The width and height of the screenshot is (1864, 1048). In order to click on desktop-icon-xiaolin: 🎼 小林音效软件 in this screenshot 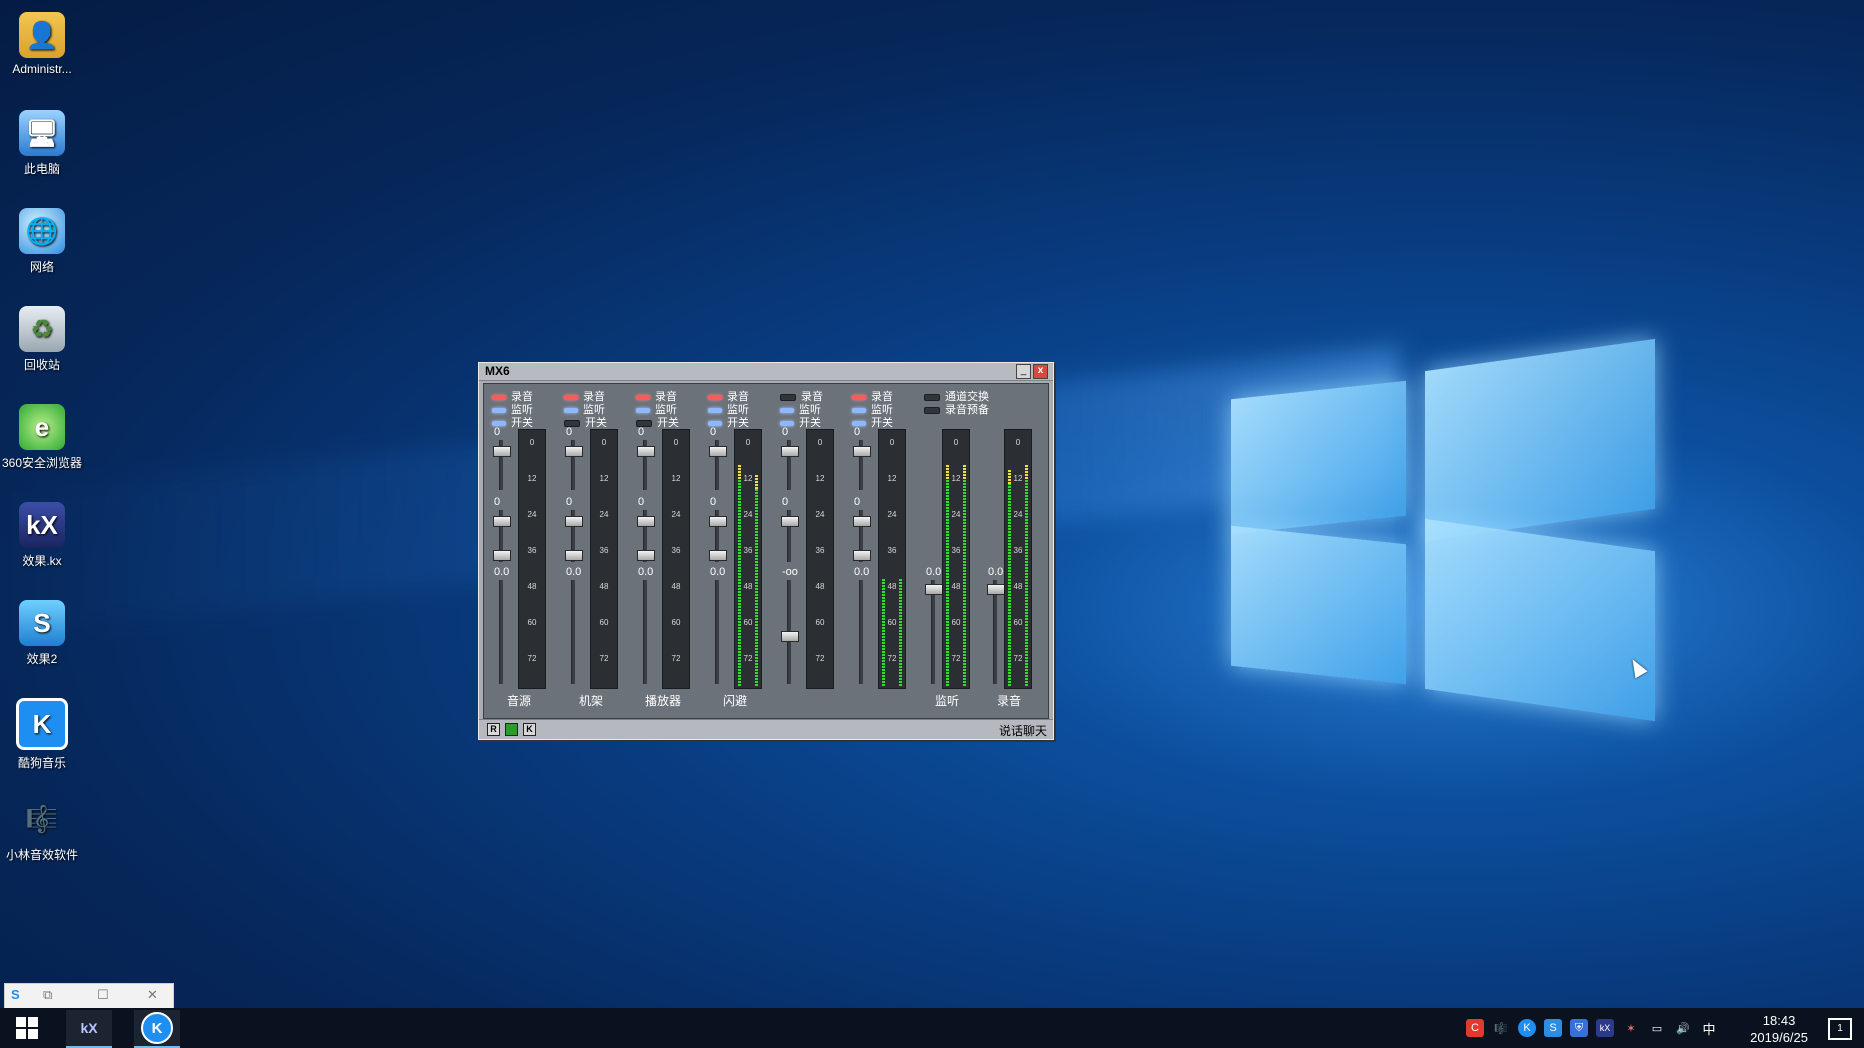, I will do `click(42, 825)`.